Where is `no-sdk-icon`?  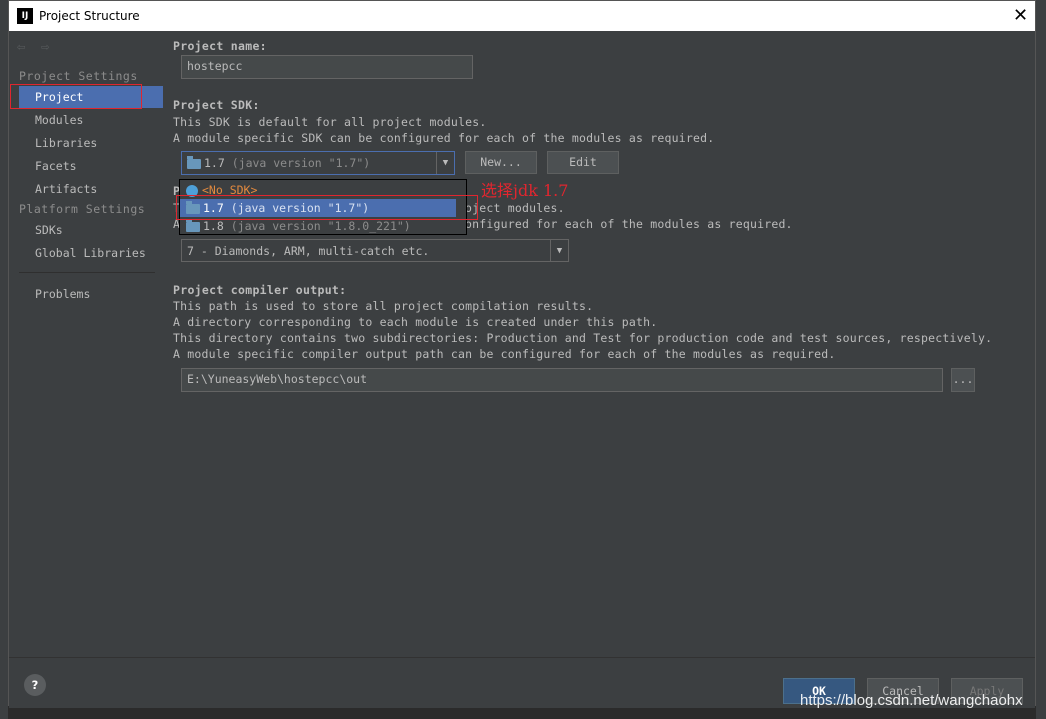
no-sdk-icon is located at coordinates (192, 190).